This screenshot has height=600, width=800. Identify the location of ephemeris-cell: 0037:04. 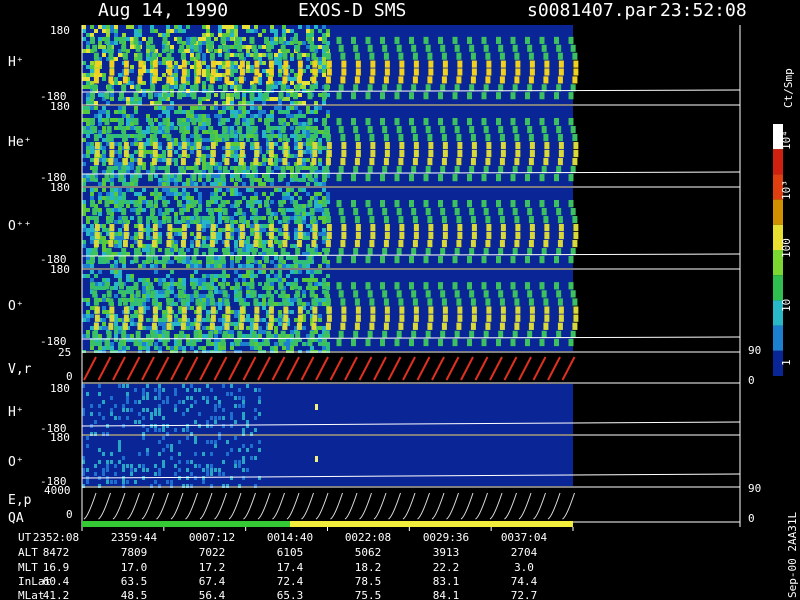
(524, 537).